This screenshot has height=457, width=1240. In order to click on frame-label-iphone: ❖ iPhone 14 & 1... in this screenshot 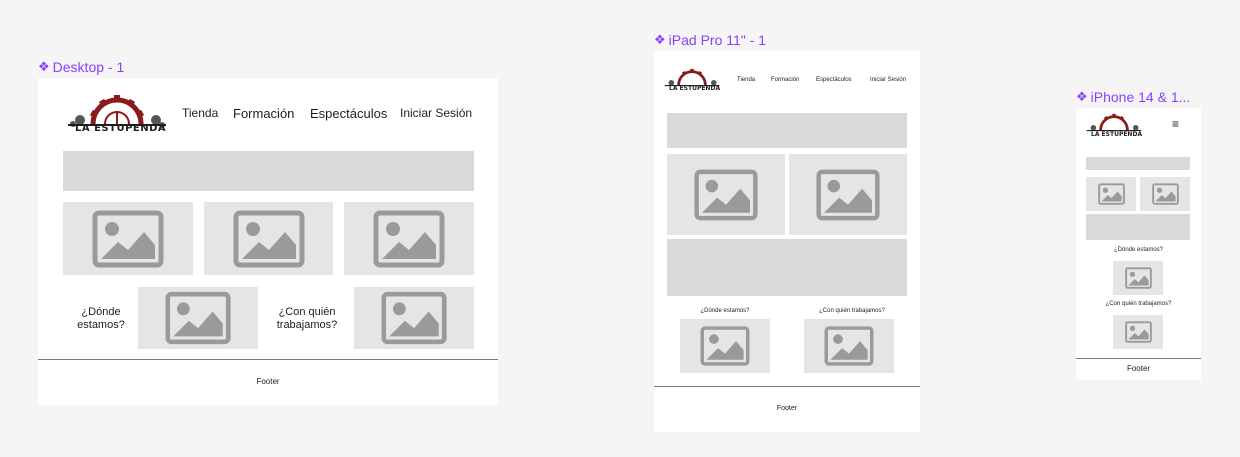, I will do `click(1133, 97)`.